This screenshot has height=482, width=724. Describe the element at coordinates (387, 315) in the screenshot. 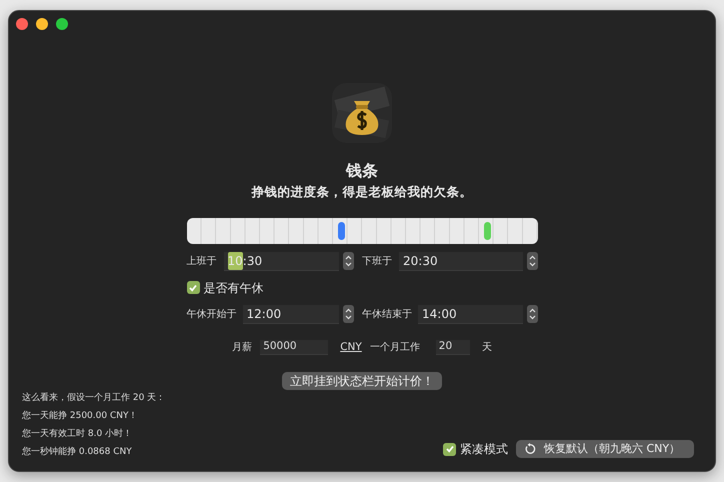

I see `field-label: 午休结束于` at that location.